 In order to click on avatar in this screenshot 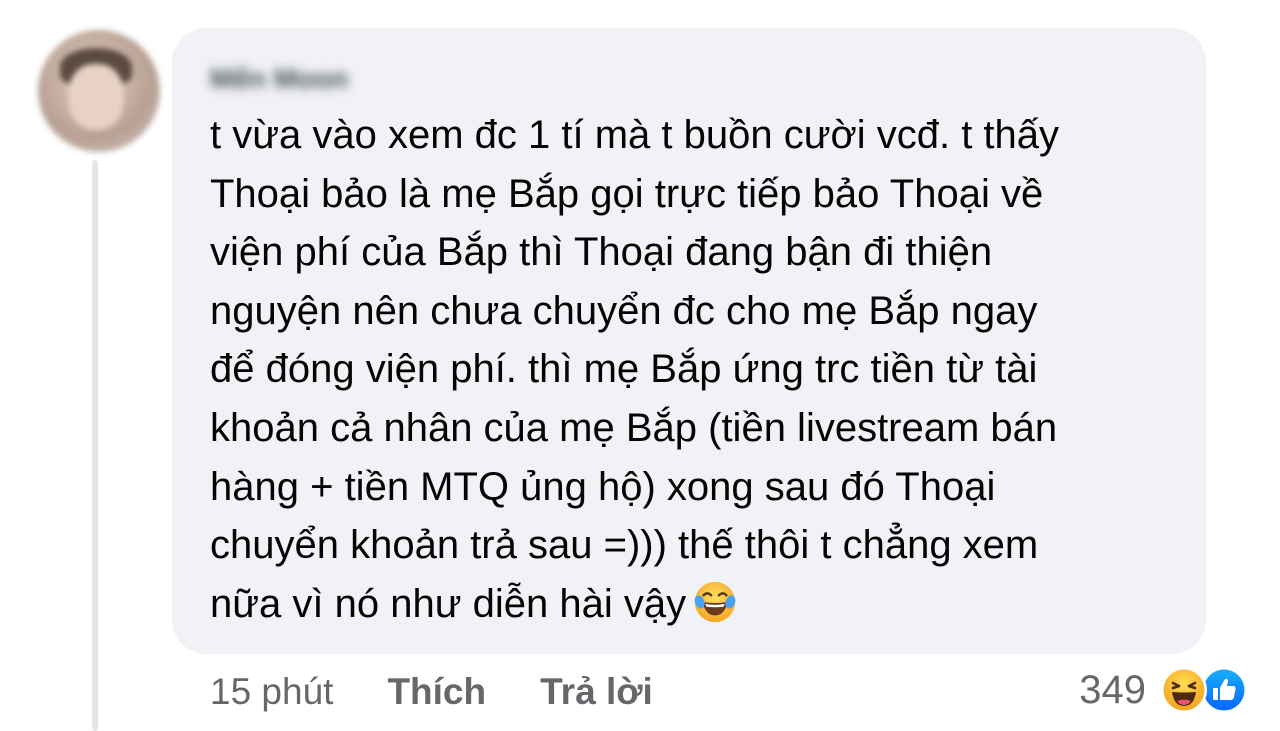, I will do `click(99, 91)`.